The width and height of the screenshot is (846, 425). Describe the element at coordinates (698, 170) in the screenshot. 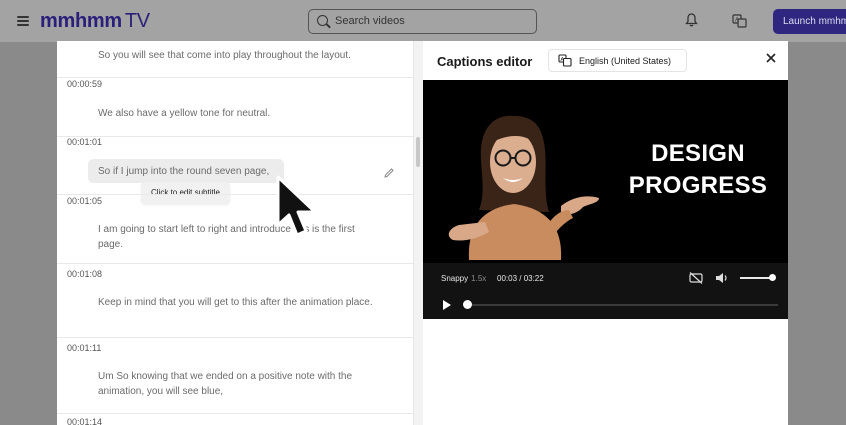

I see `slide-headline: DESIGN PROGRESS` at that location.